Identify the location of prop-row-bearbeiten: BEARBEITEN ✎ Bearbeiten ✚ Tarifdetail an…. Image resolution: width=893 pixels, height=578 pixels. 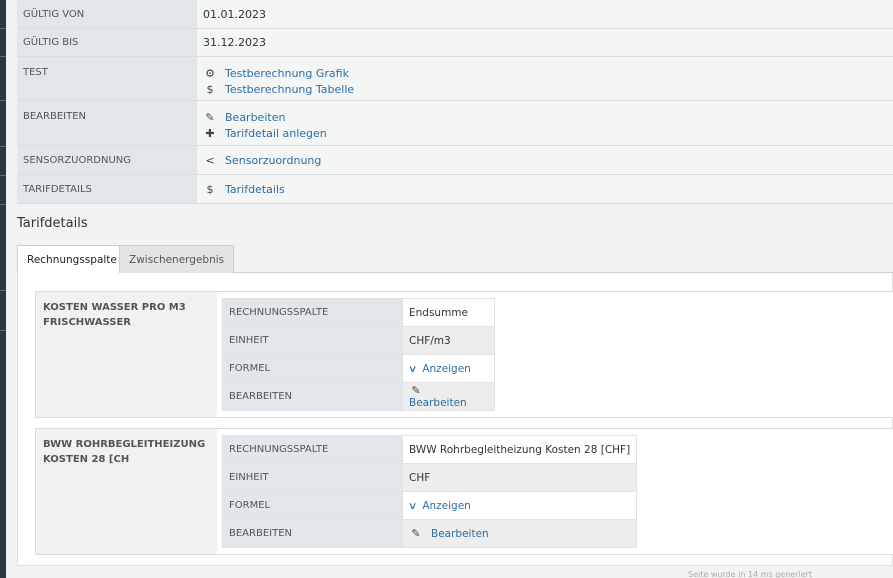
(455, 123).